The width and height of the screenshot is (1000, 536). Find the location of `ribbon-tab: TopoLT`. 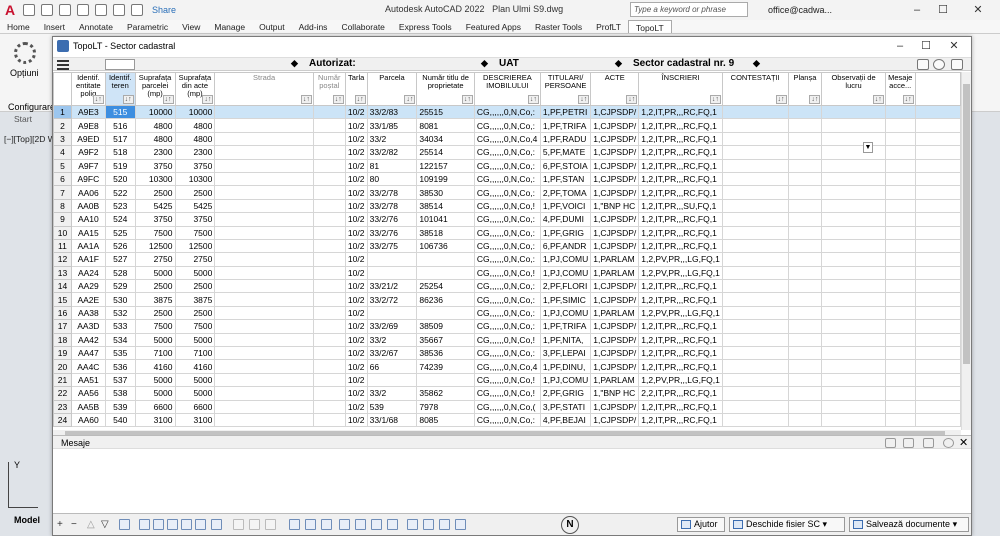

ribbon-tab: TopoLT is located at coordinates (649, 26).